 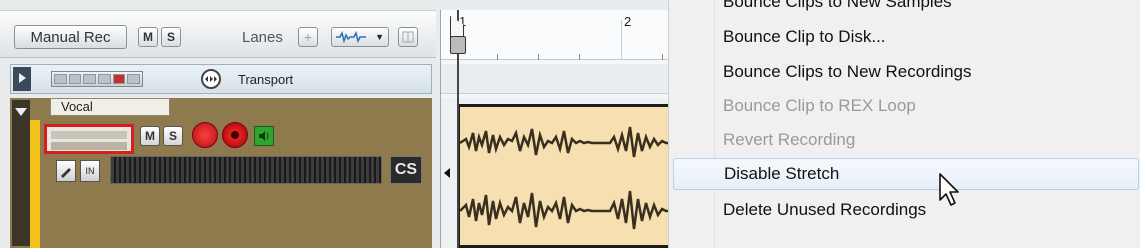 I want to click on speaker-icon, so click(x=264, y=136).